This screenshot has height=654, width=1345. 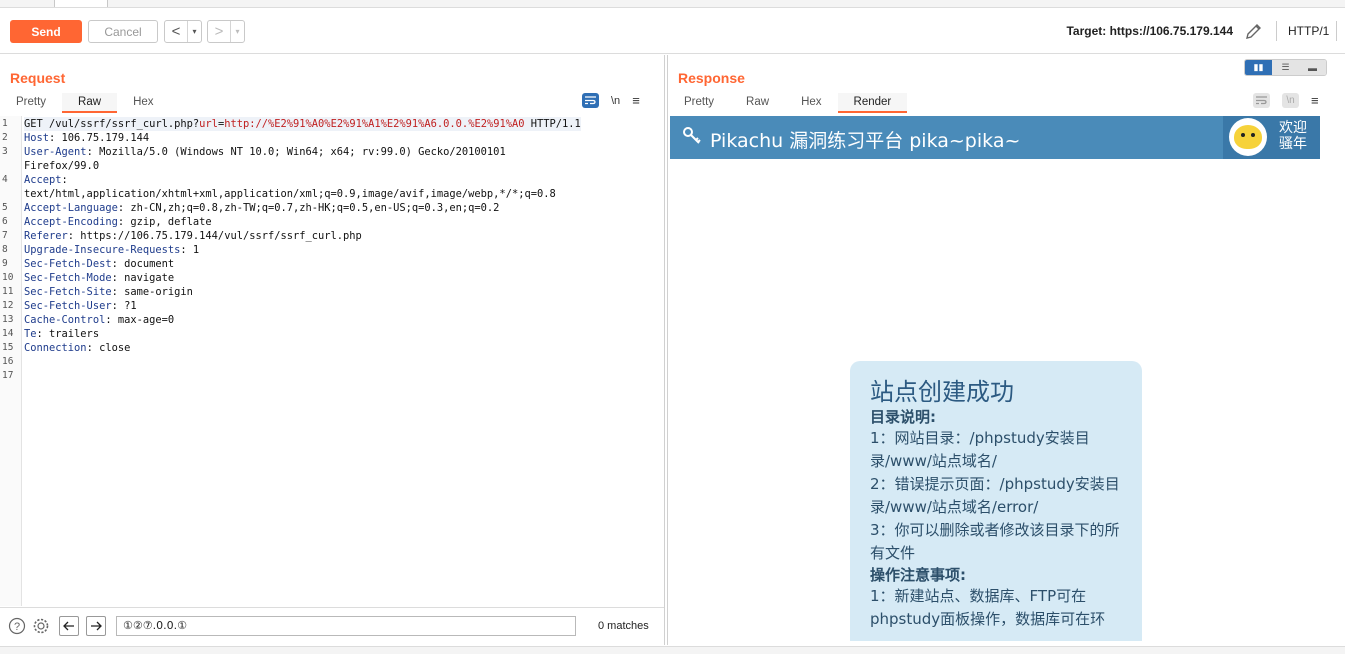 I want to click on send-button: Send, so click(x=46, y=31).